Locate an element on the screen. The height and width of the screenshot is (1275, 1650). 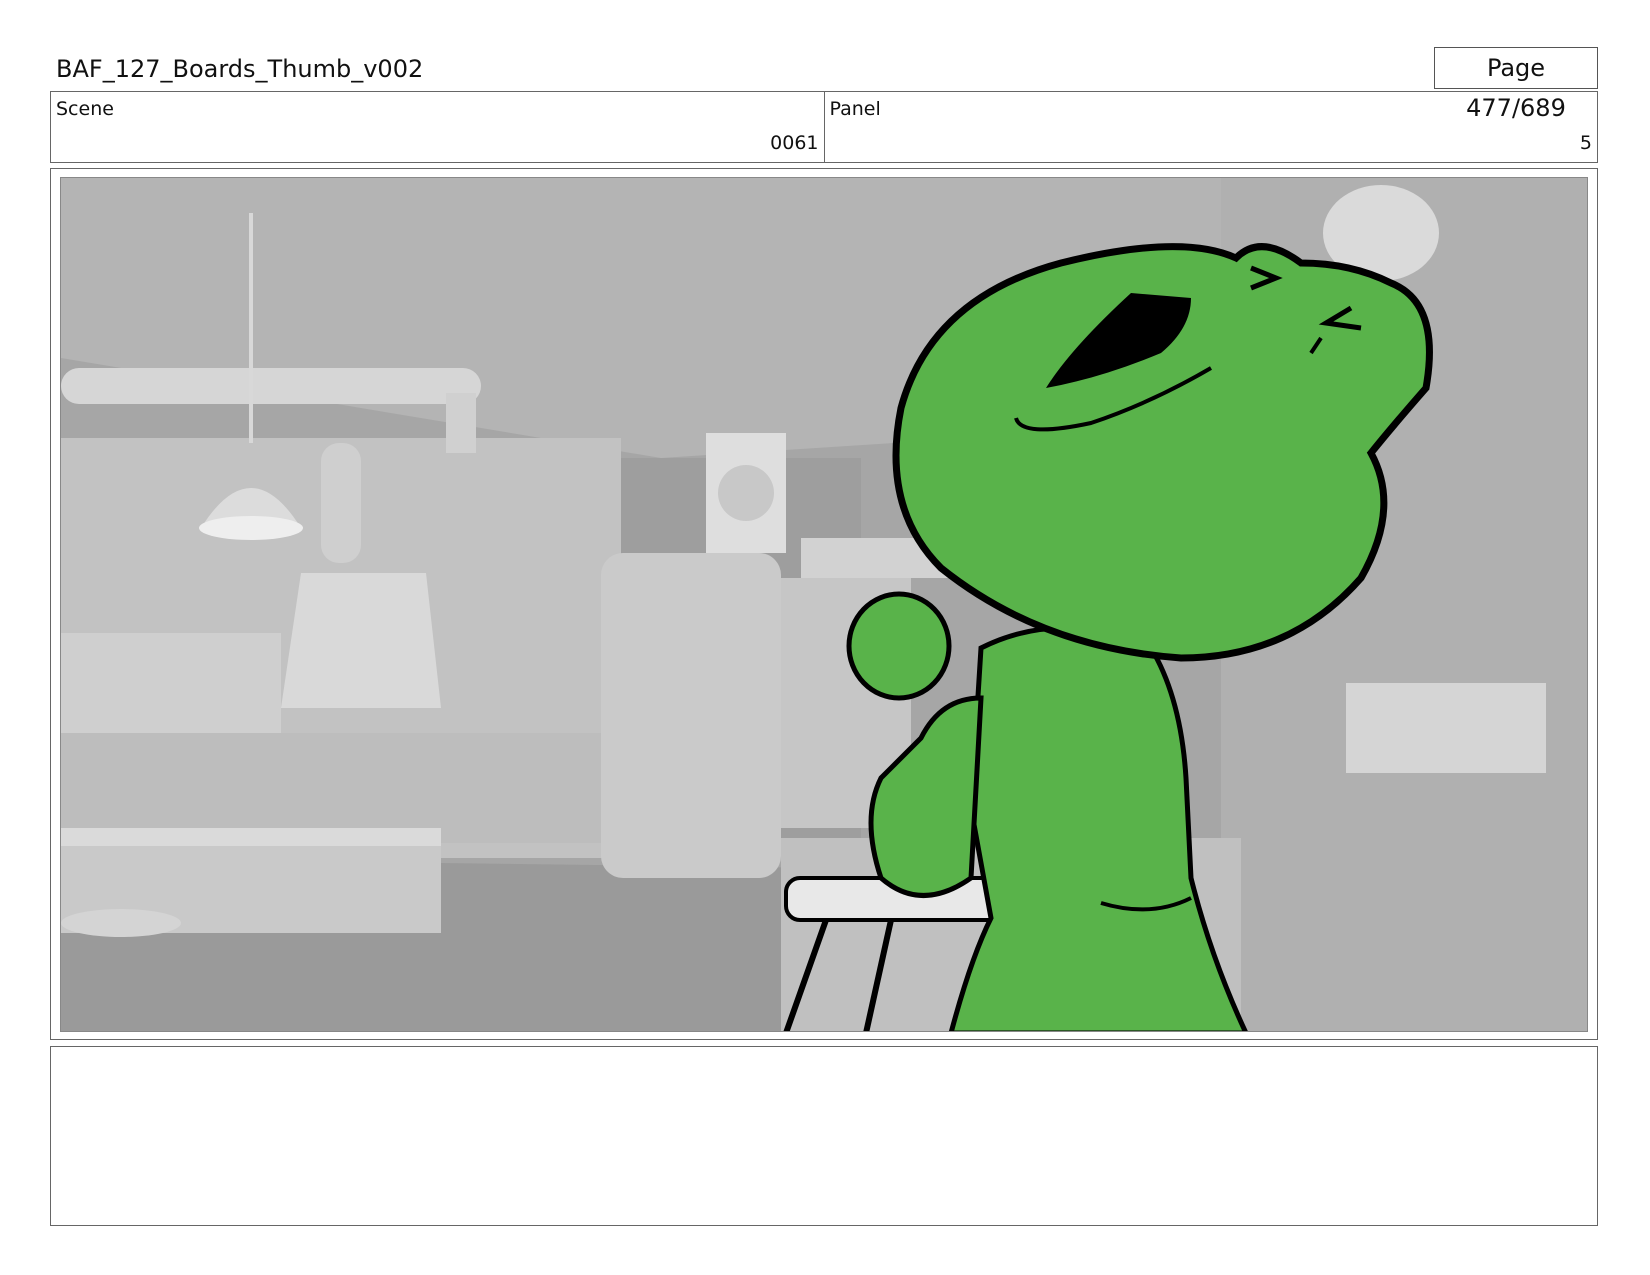
page-number: Page 477/689 is located at coordinates (1516, 84).